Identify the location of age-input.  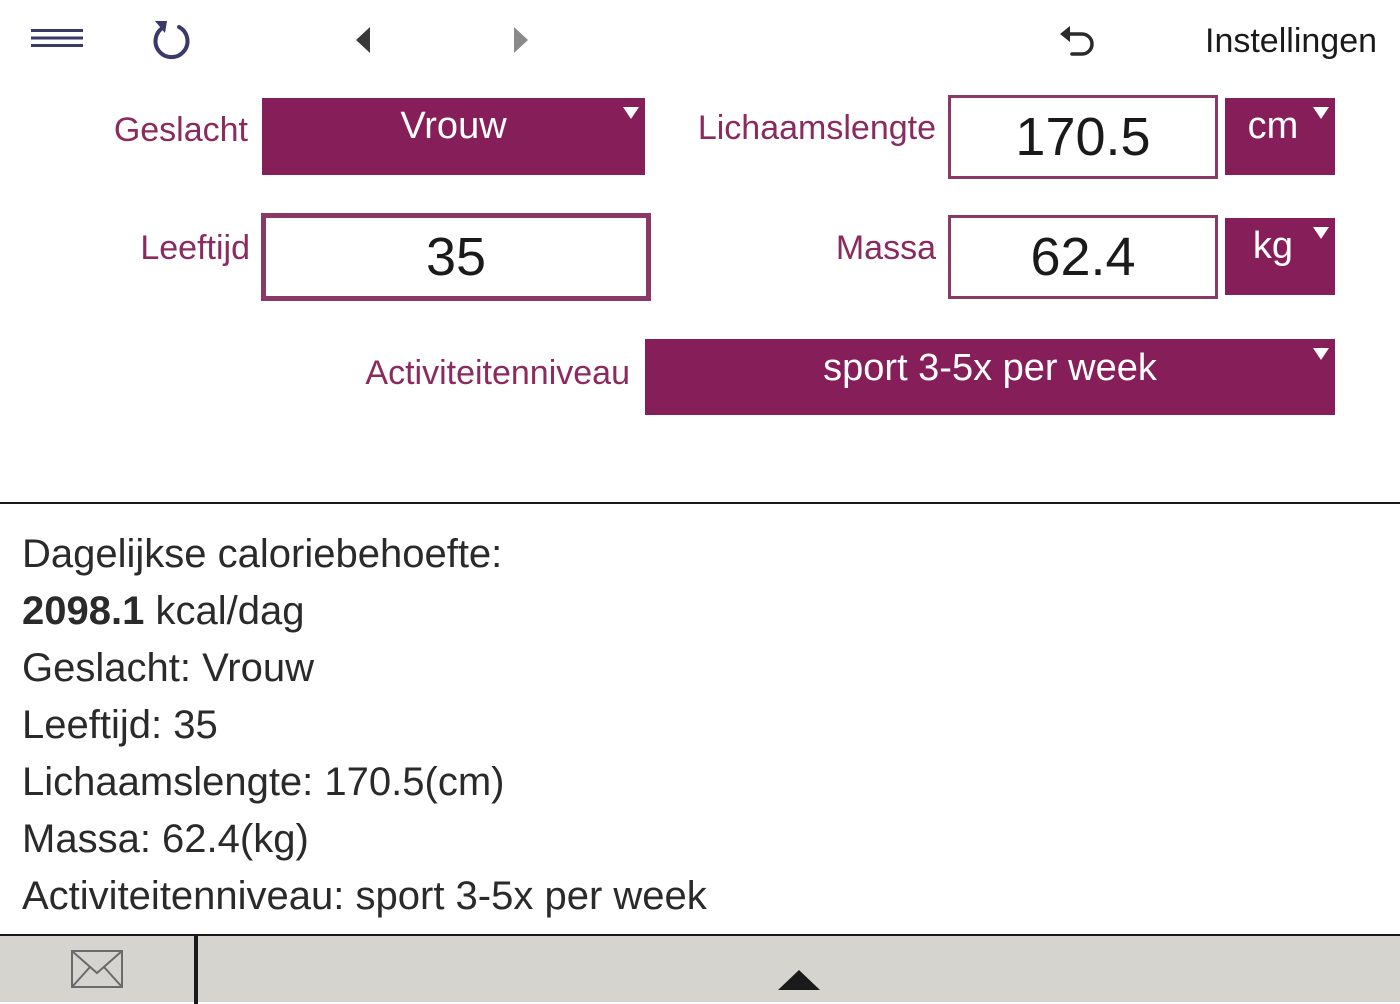
(456, 257).